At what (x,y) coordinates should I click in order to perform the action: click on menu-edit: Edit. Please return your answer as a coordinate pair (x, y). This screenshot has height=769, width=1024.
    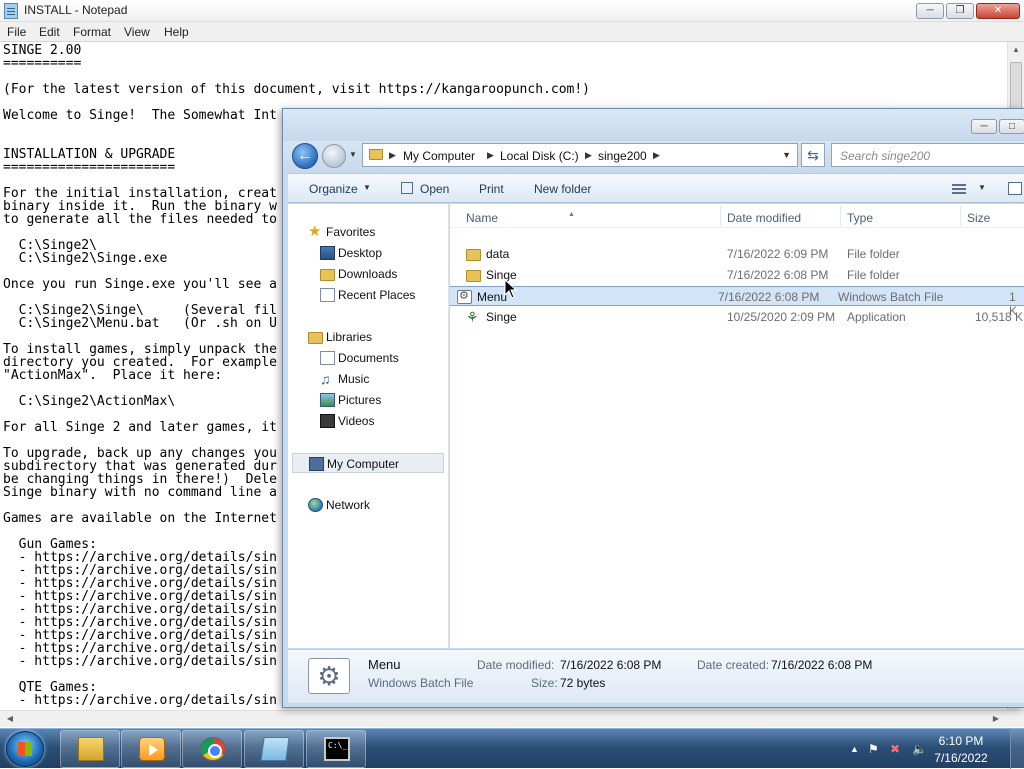
    Looking at the image, I should click on (49, 32).